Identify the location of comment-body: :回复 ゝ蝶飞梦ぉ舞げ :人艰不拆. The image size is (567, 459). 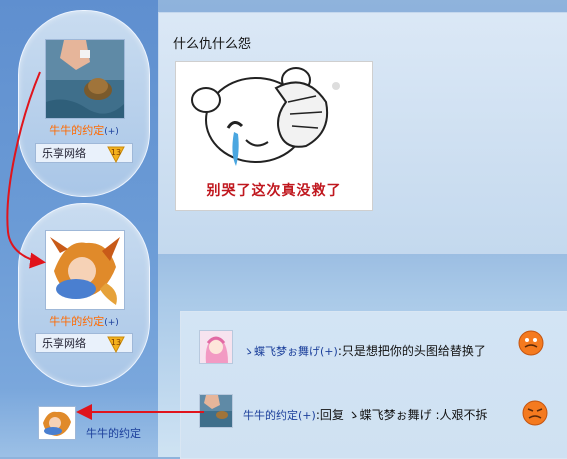
(401, 415).